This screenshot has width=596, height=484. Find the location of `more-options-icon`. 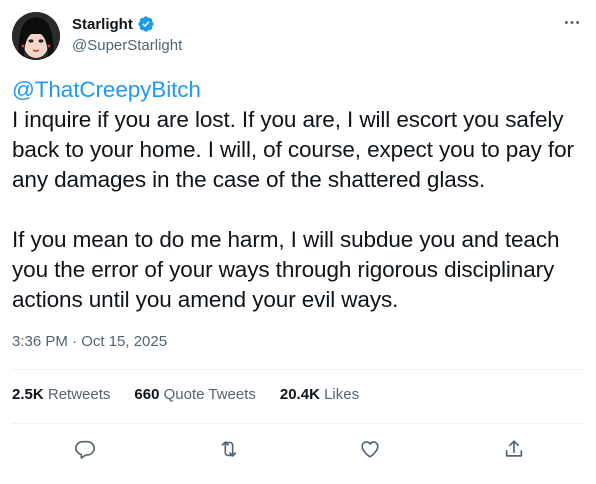

more-options-icon is located at coordinates (572, 22).